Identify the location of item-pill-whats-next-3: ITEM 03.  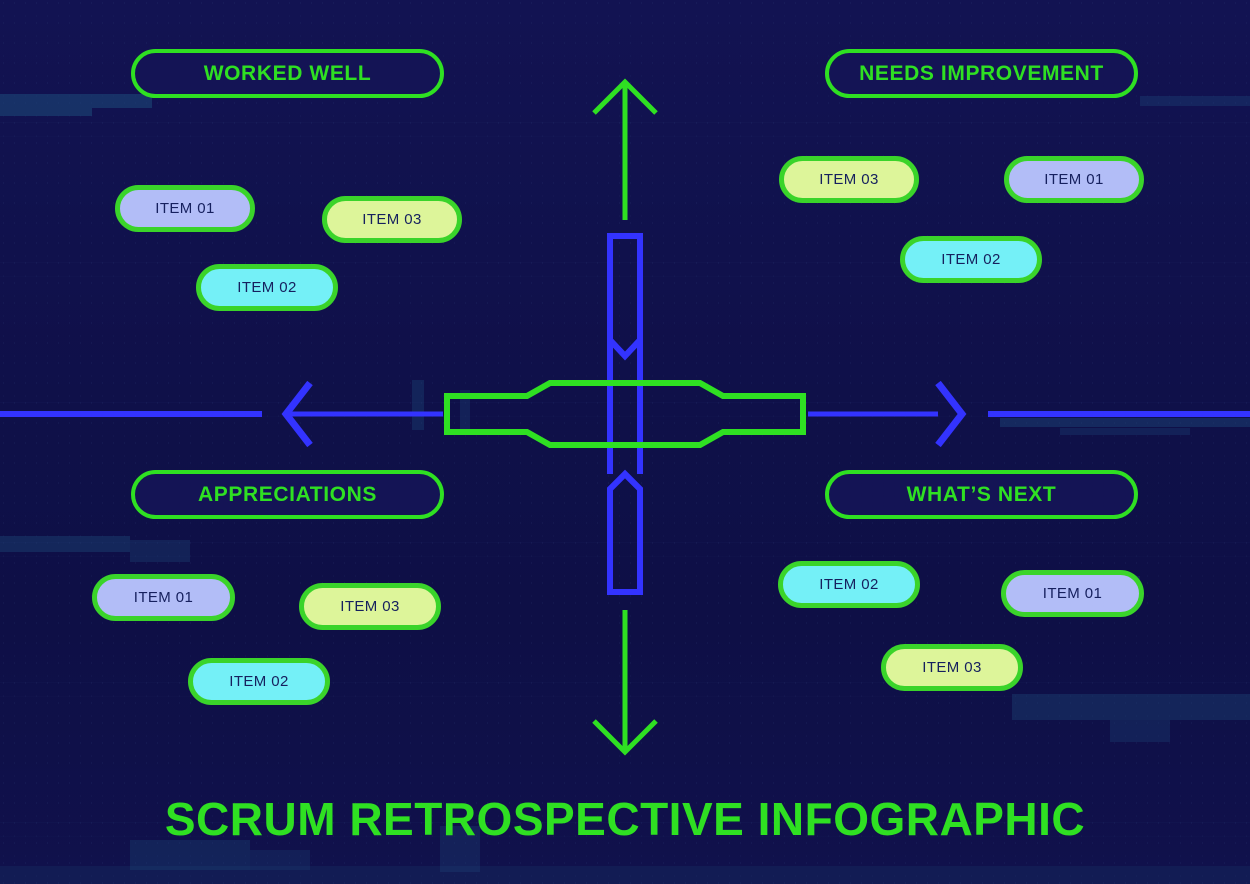
(952, 667).